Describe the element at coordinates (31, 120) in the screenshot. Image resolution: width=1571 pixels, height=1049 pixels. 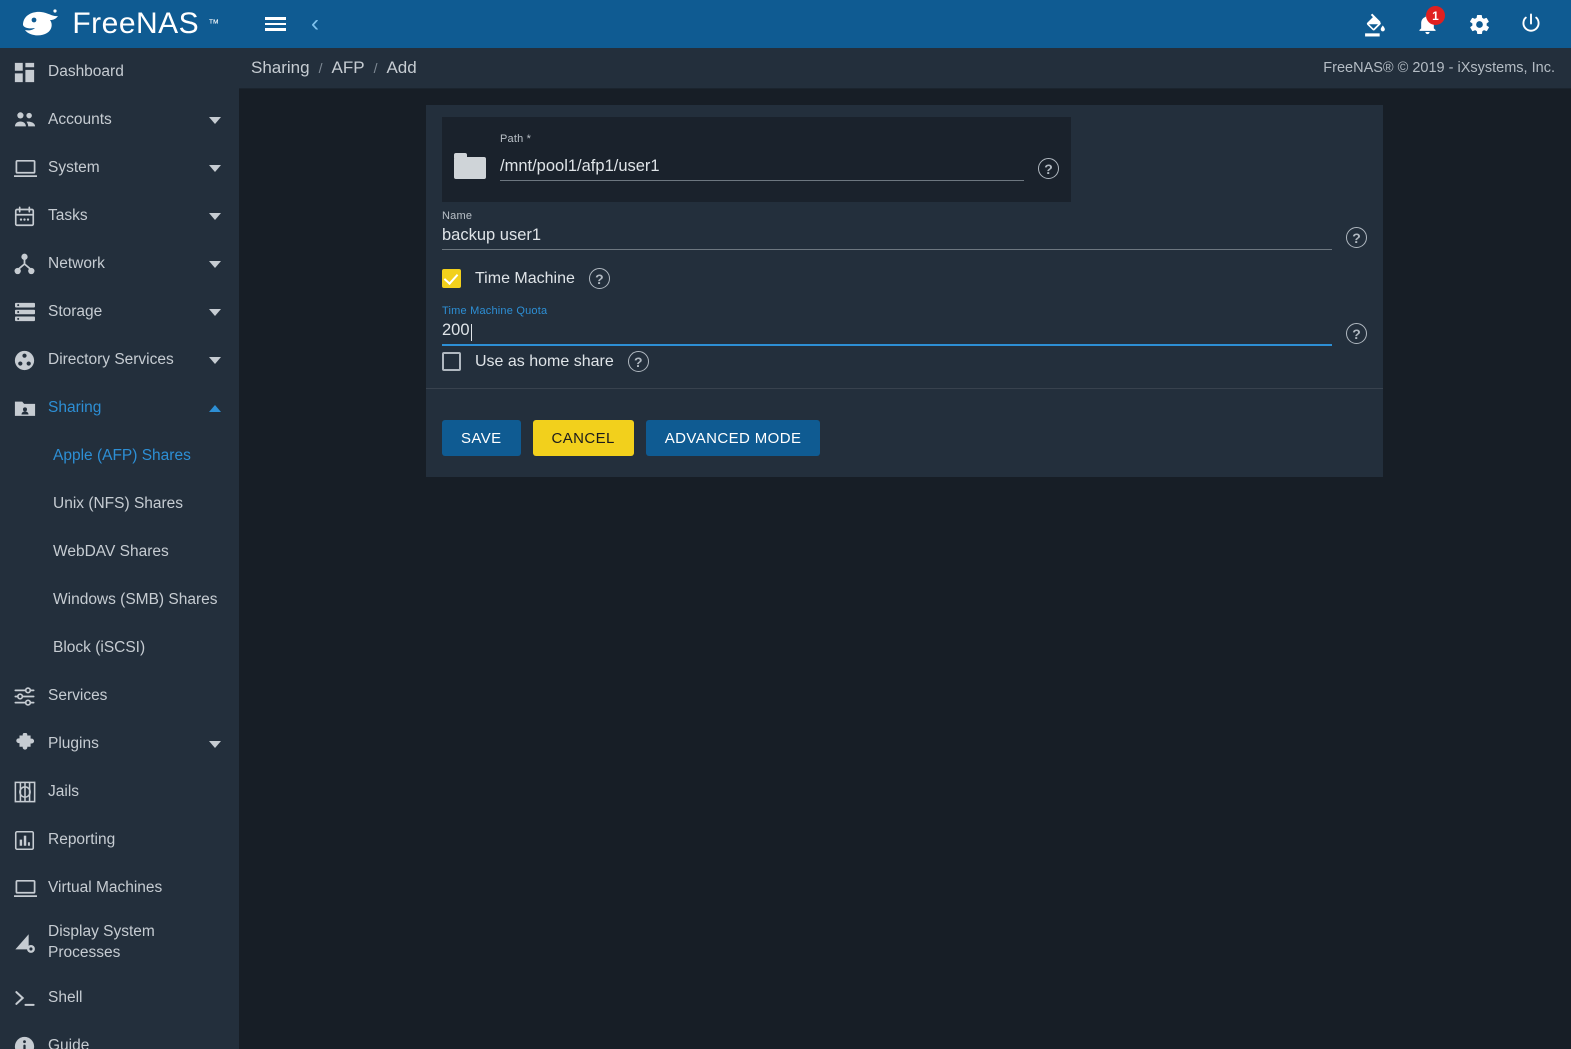
I see `accounts-icon` at that location.